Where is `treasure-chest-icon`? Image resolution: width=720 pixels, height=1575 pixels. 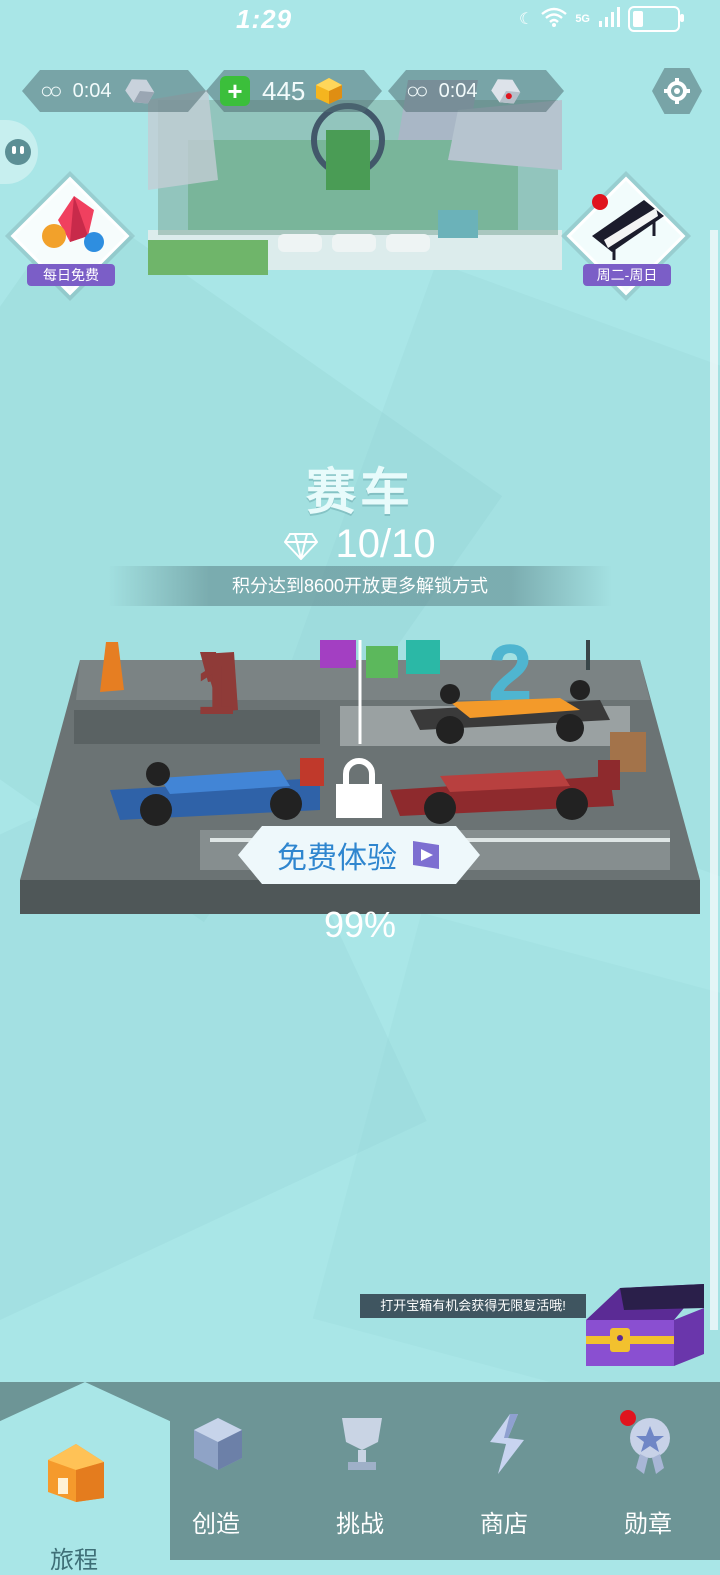
treasure-chest-icon is located at coordinates (645, 1325).